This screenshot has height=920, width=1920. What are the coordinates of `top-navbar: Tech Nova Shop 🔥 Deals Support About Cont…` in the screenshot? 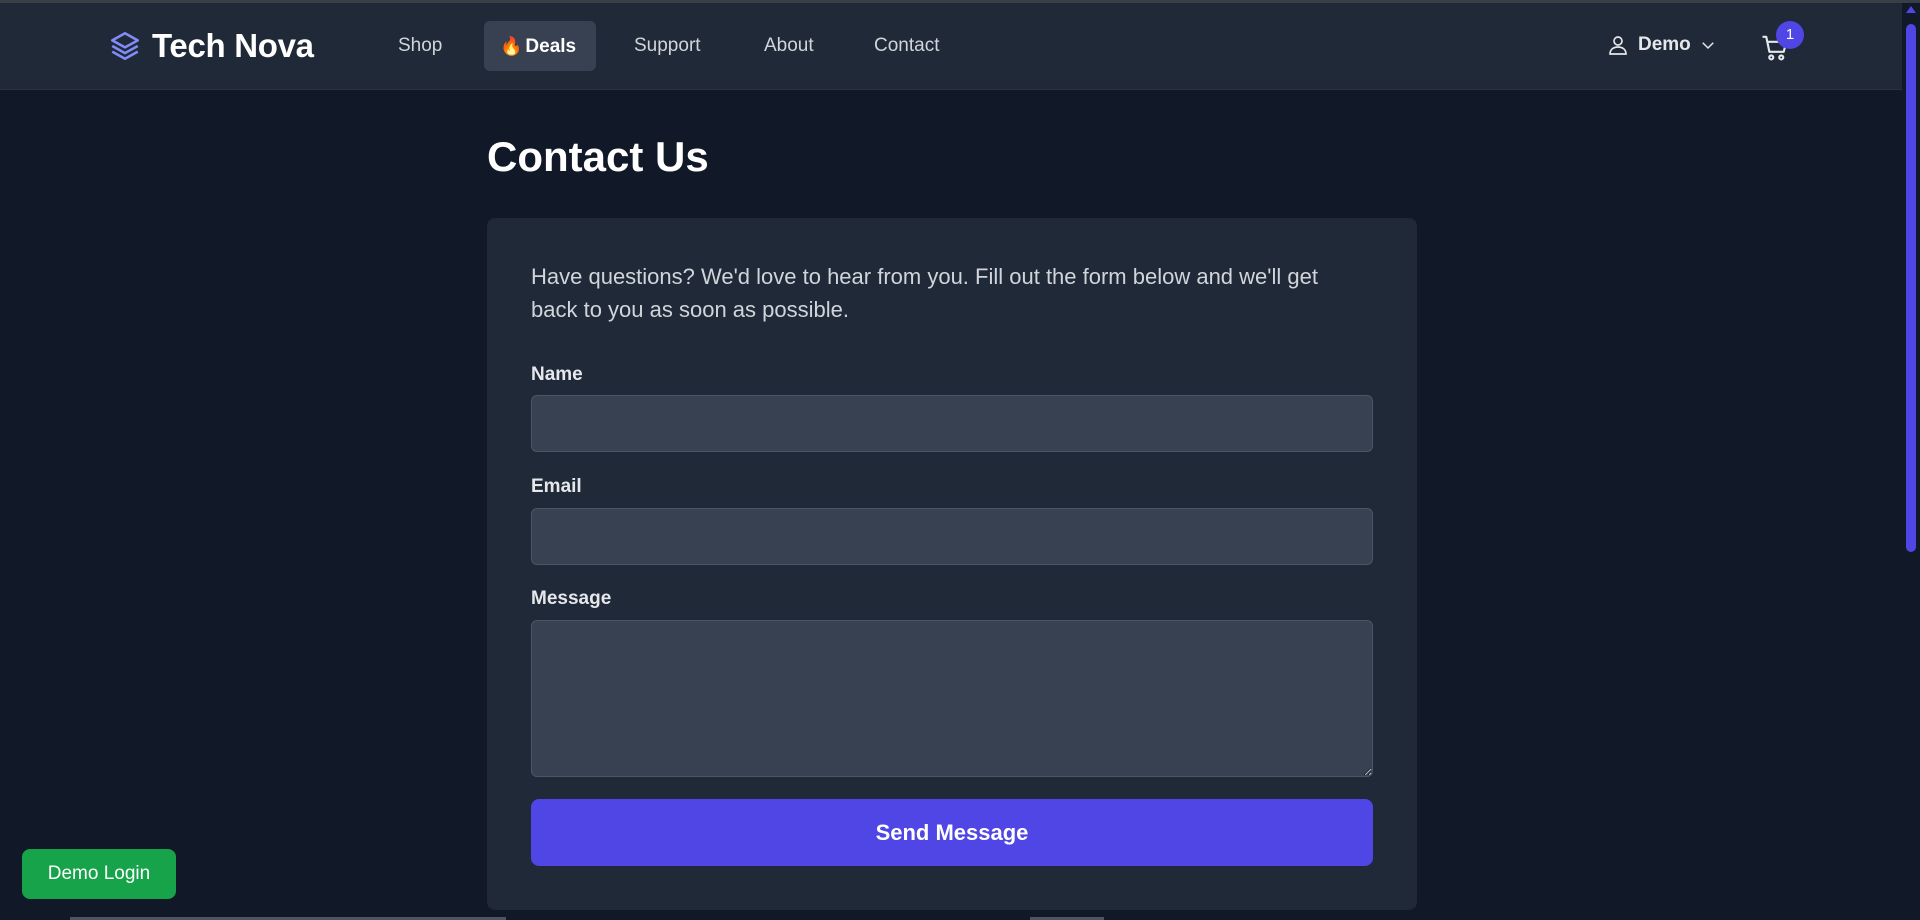 It's located at (951, 46).